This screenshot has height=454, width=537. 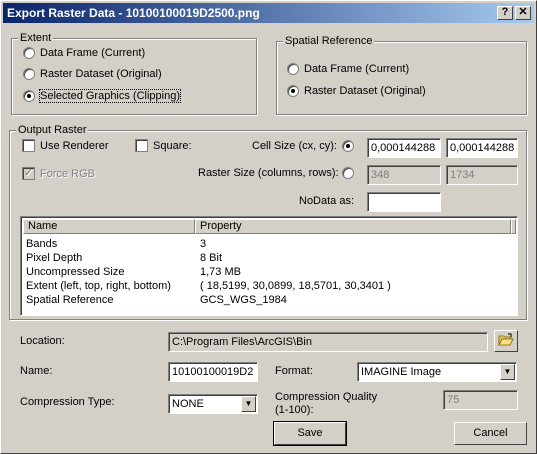 I want to click on compression-type-label: Compression Type:, so click(x=67, y=402).